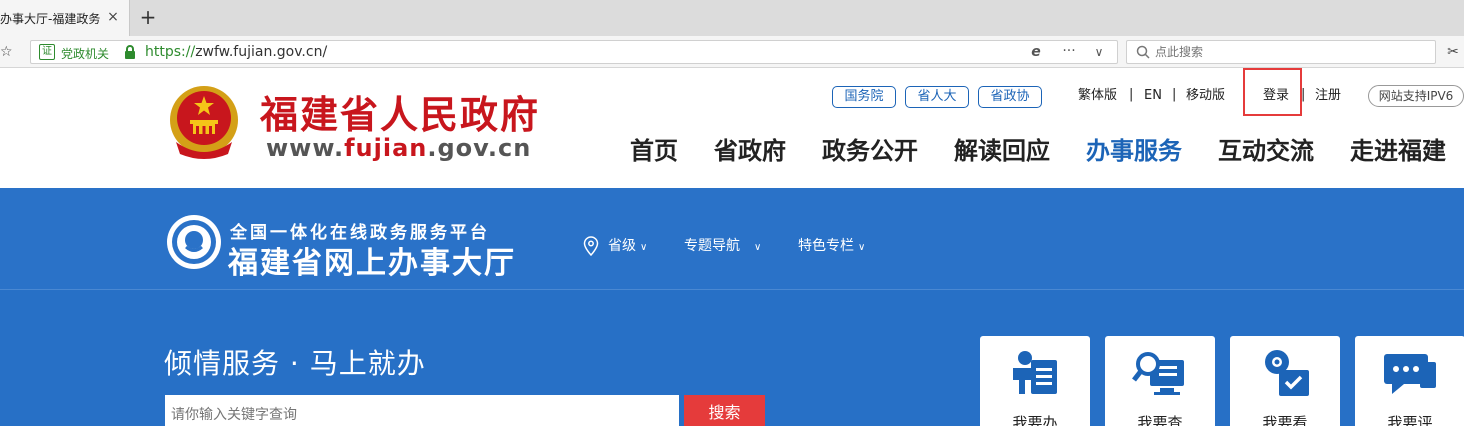 This screenshot has width=1464, height=426. Describe the element at coordinates (1035, 420) in the screenshot. I see `card-label: 我要办` at that location.